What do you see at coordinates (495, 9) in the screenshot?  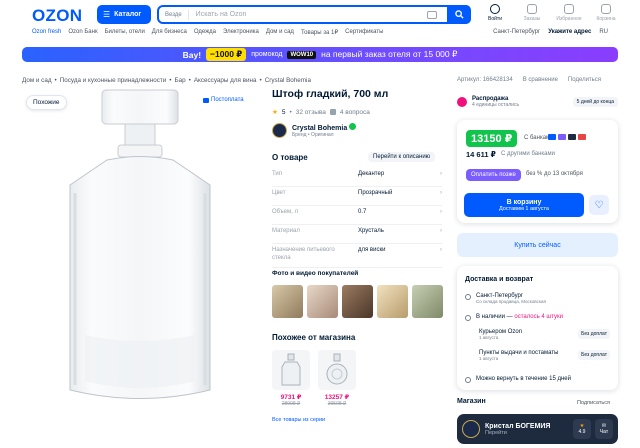 I see `user-icon` at bounding box center [495, 9].